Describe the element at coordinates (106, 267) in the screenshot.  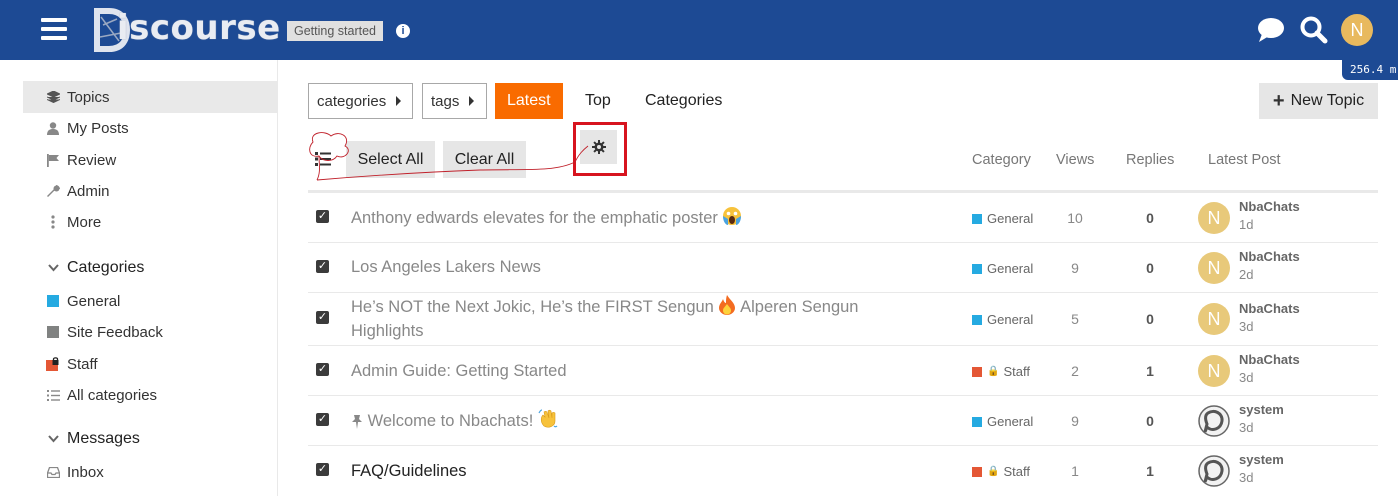
I see `section-heading: Categories` at that location.